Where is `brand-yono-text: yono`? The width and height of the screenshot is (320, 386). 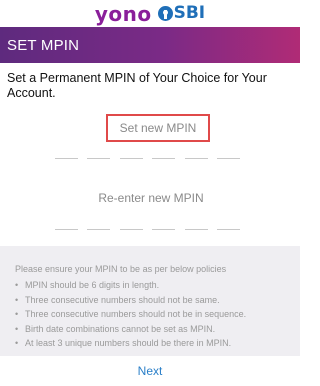 brand-yono-text: yono is located at coordinates (123, 13).